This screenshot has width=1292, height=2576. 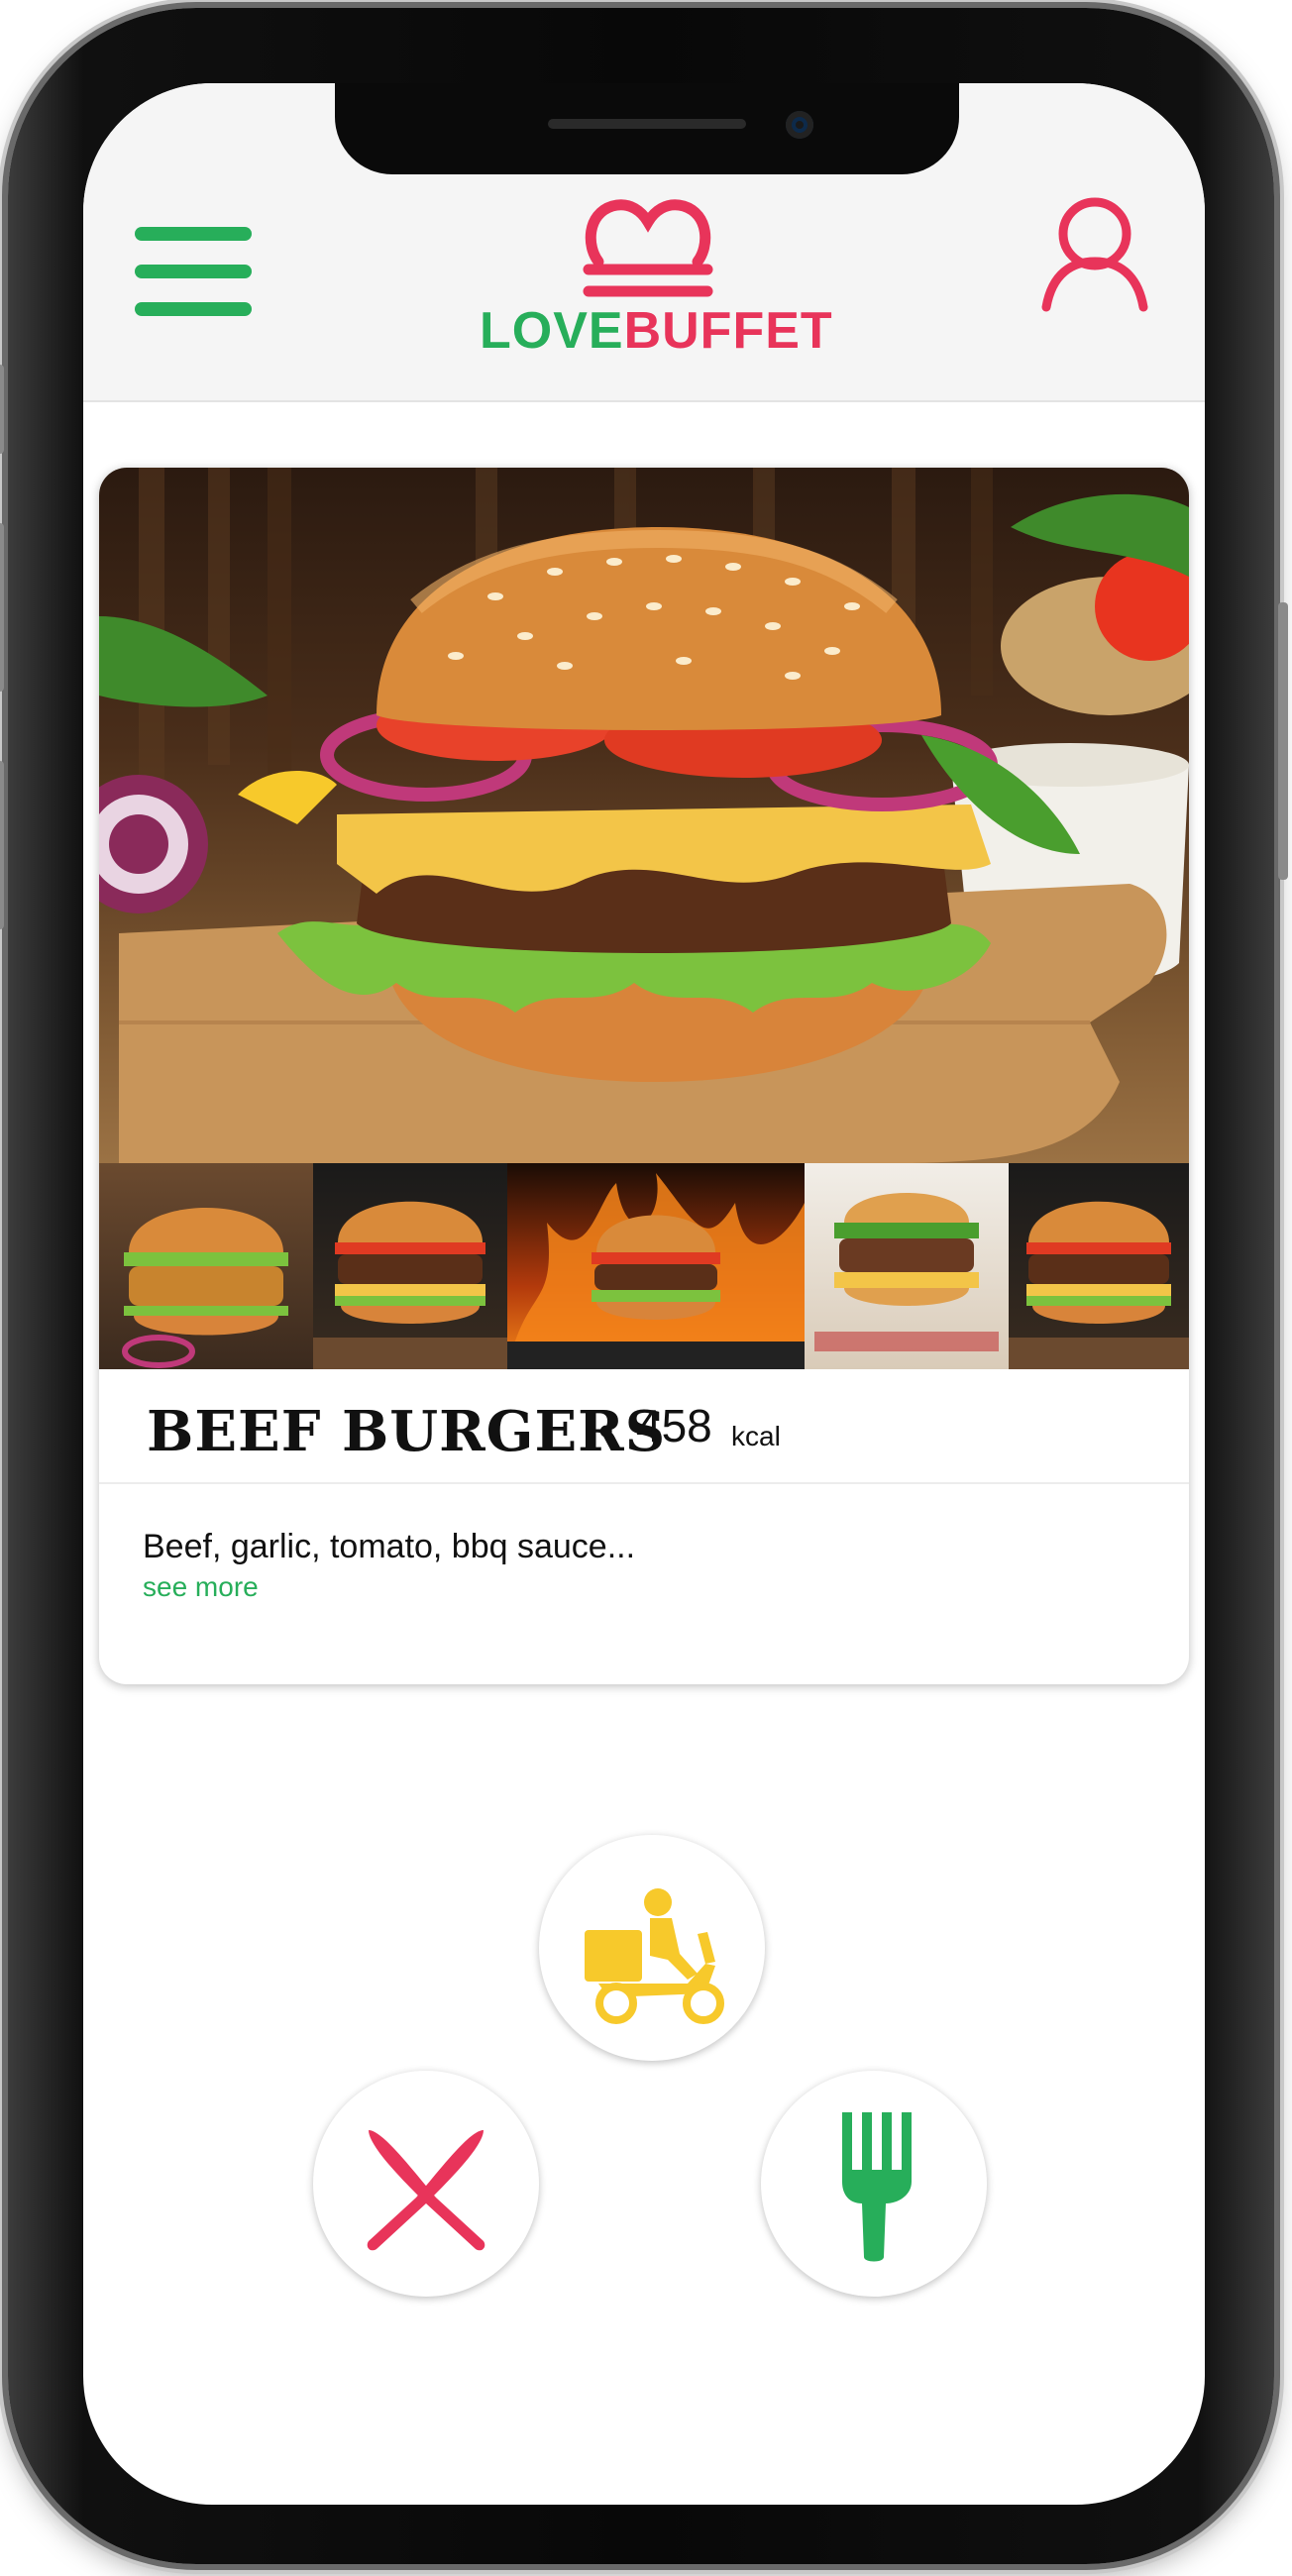 What do you see at coordinates (201, 1587) in the screenshot?
I see `see-more-link: see more` at bounding box center [201, 1587].